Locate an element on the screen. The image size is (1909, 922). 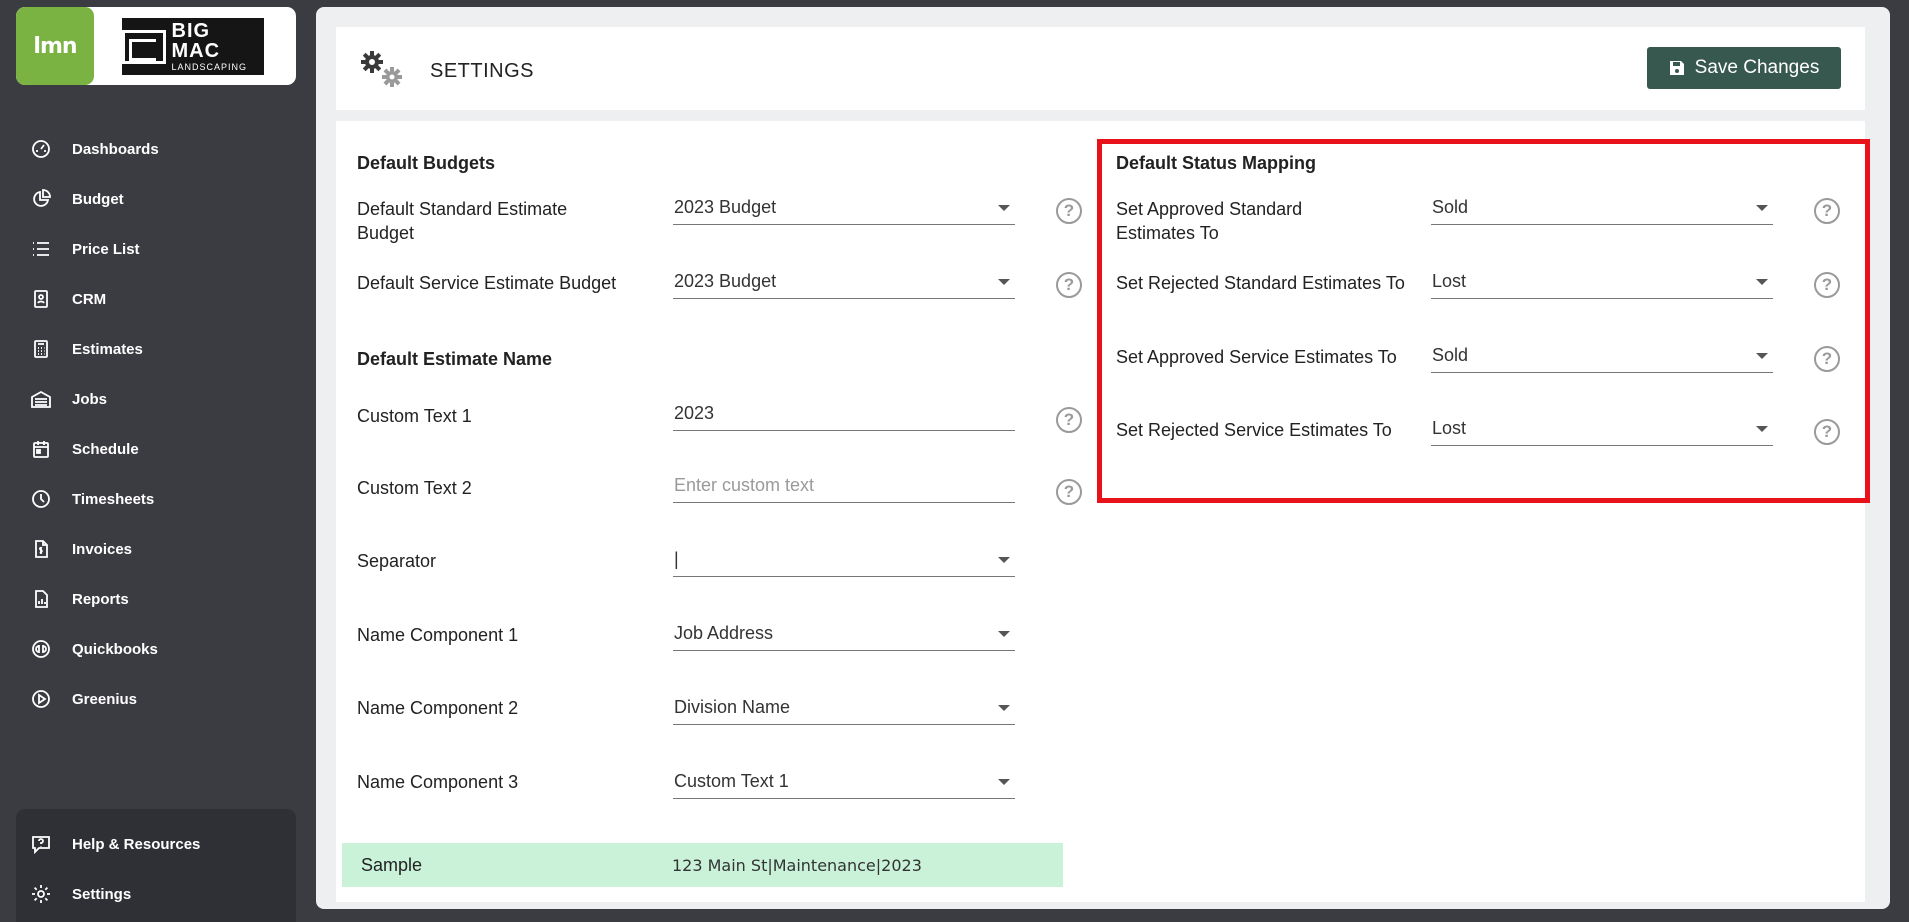
sidebar-item-label: Help & Resources is located at coordinates (136, 844).